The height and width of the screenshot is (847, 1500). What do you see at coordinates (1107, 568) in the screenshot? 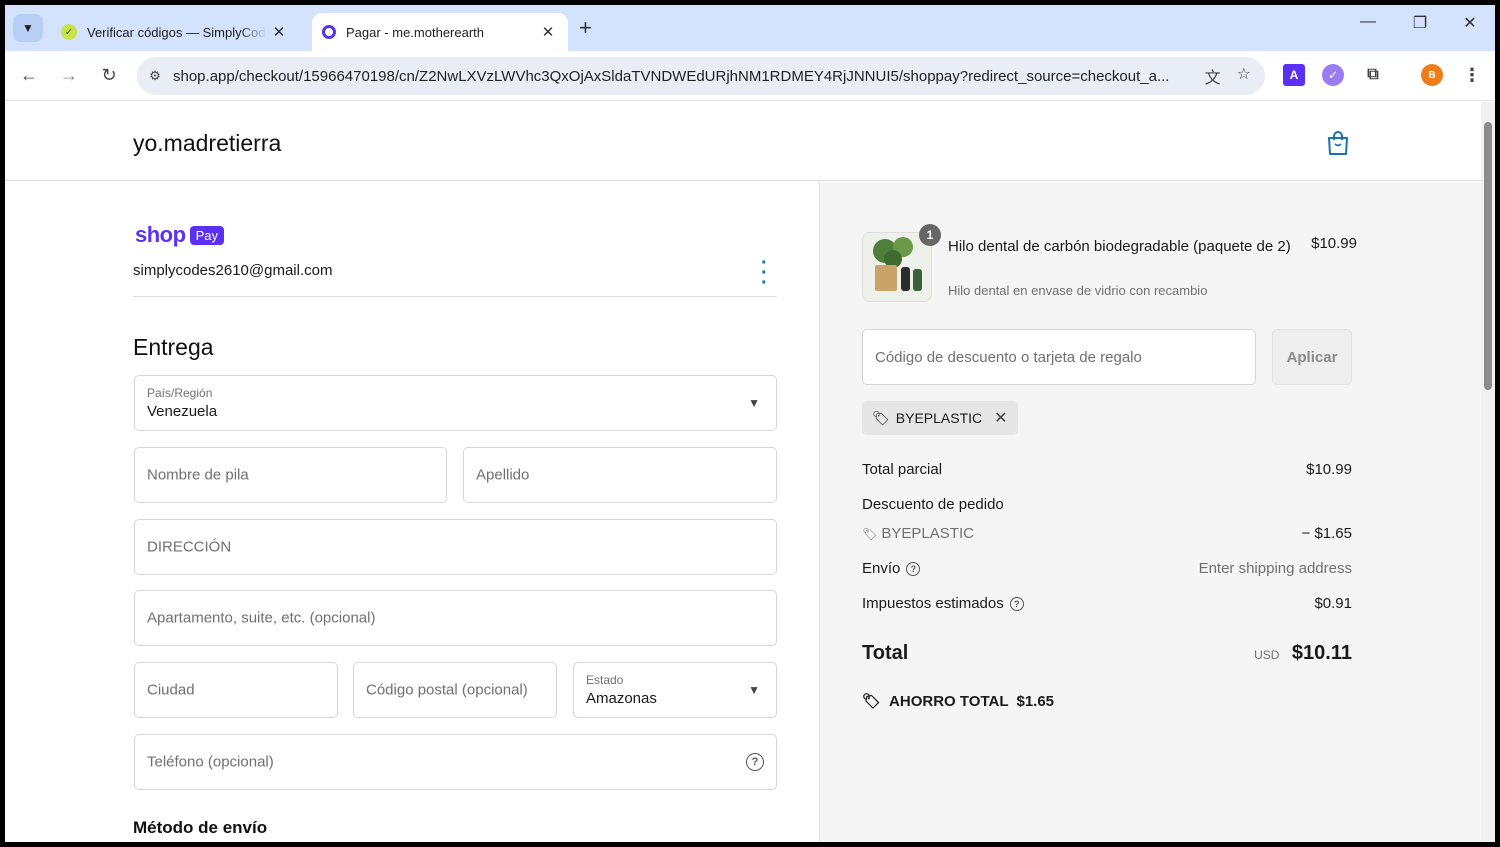
I see `shipping-row: Envío? Enter shipping address` at bounding box center [1107, 568].